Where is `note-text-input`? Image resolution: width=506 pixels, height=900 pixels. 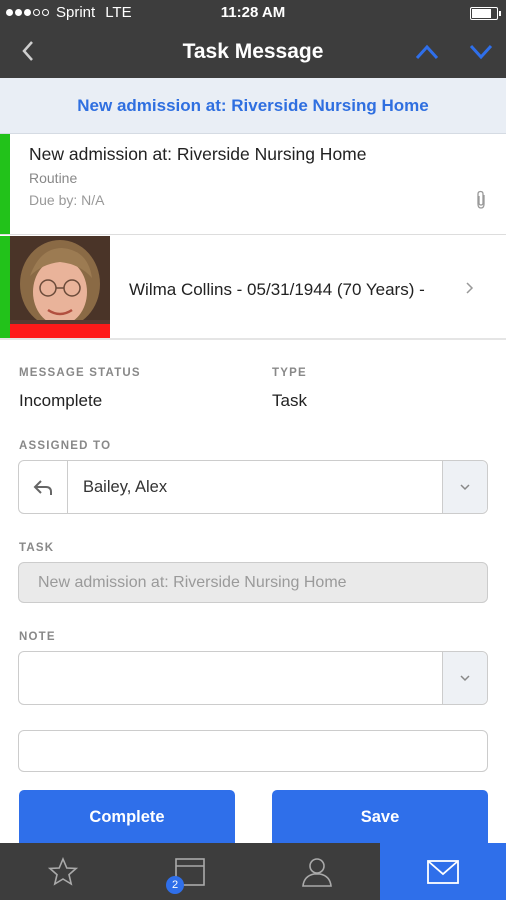
note-text-input is located at coordinates (253, 751).